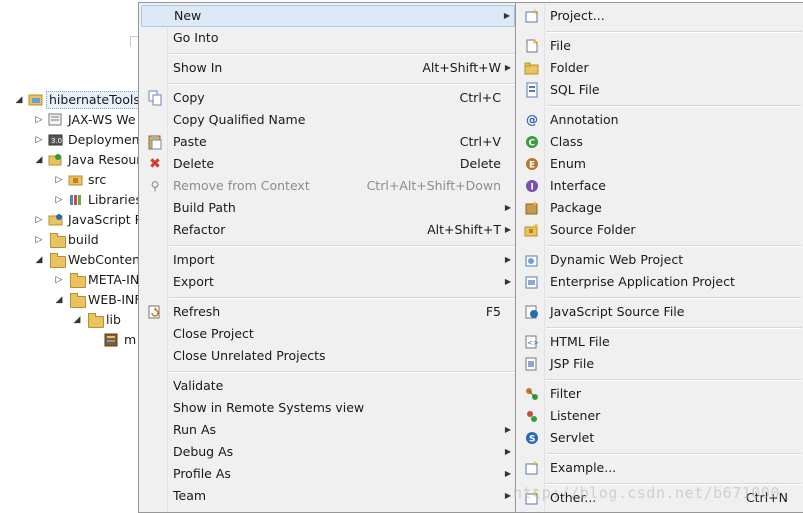 The height and width of the screenshot is (513, 803). What do you see at coordinates (532, 230) in the screenshot?
I see `source-folder-icon` at bounding box center [532, 230].